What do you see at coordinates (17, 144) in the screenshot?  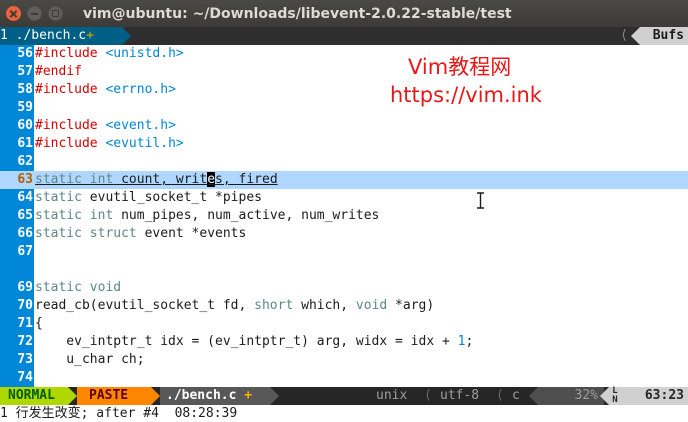 I see `line-number: 61` at bounding box center [17, 144].